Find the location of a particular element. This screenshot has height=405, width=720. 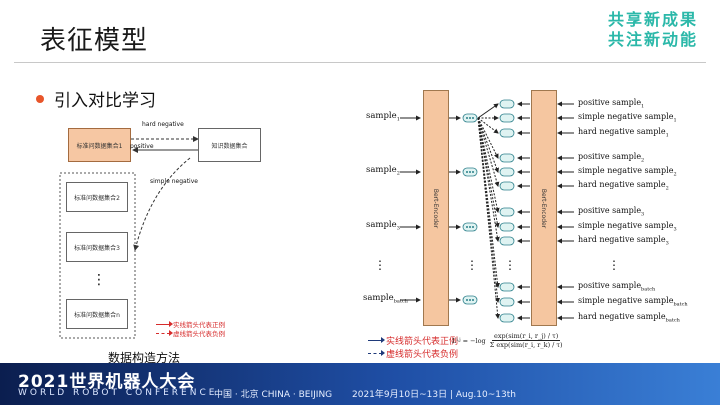

output-positive-batch: positive samplebatch is located at coordinates (616, 287).